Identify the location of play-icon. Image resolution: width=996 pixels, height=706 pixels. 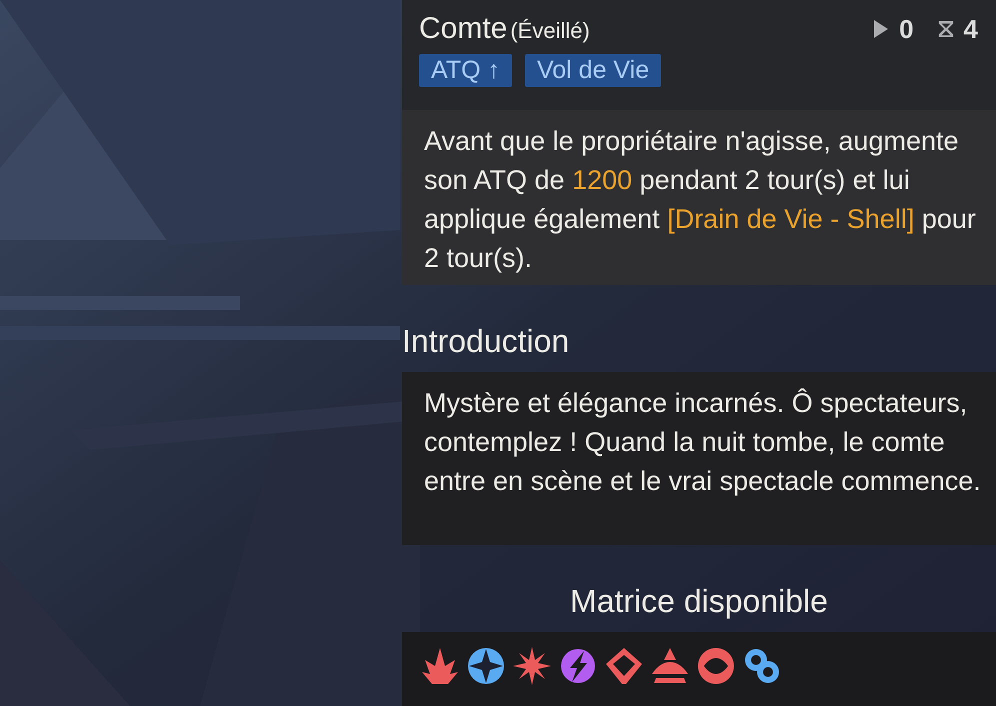
(881, 29).